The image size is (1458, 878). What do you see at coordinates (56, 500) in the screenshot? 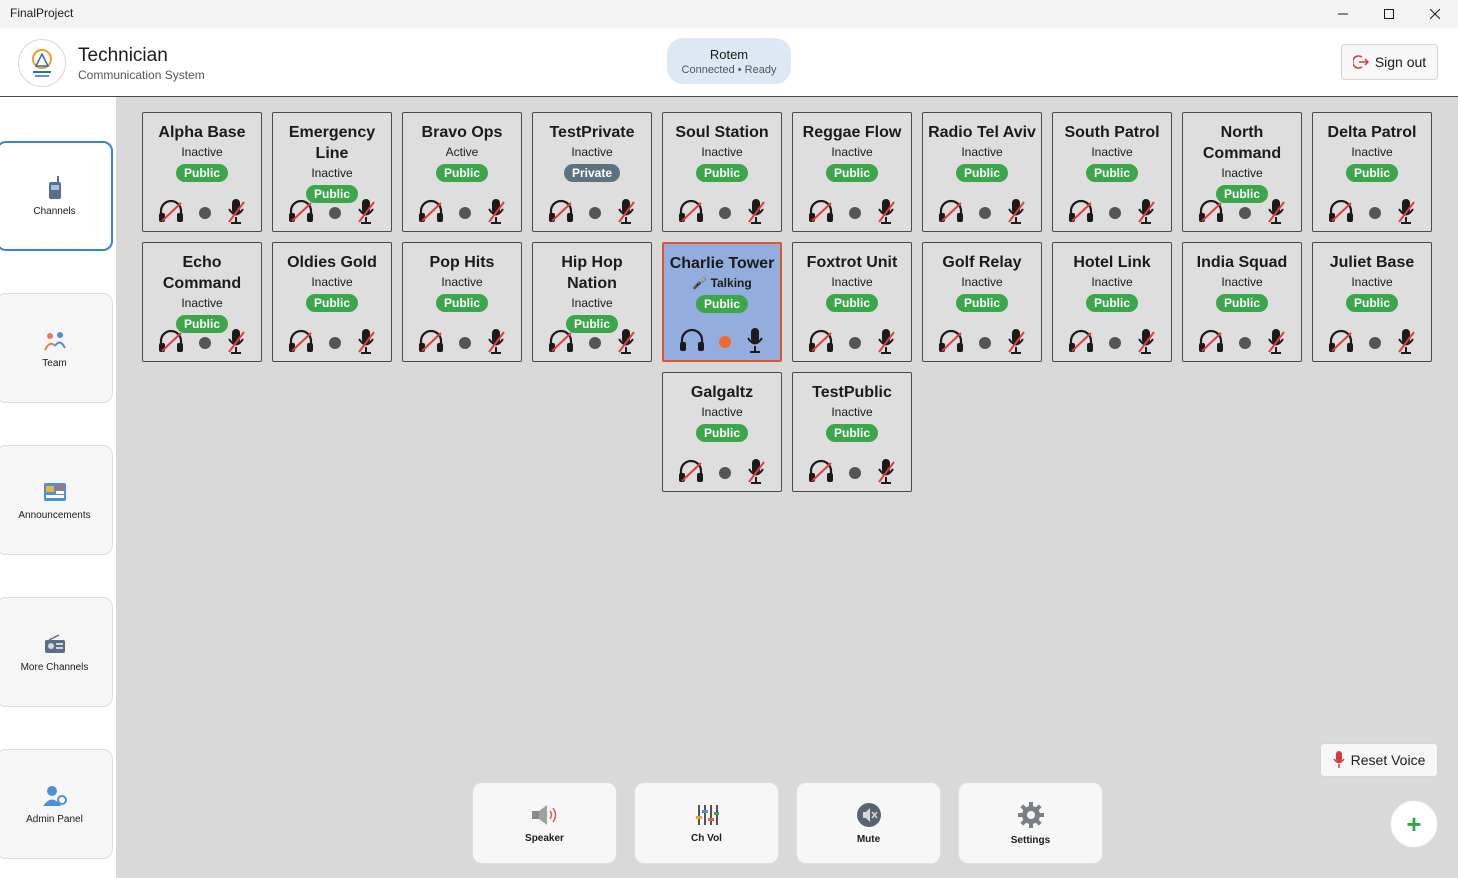
I see `sidebar-item-announcements: Announcements` at bounding box center [56, 500].